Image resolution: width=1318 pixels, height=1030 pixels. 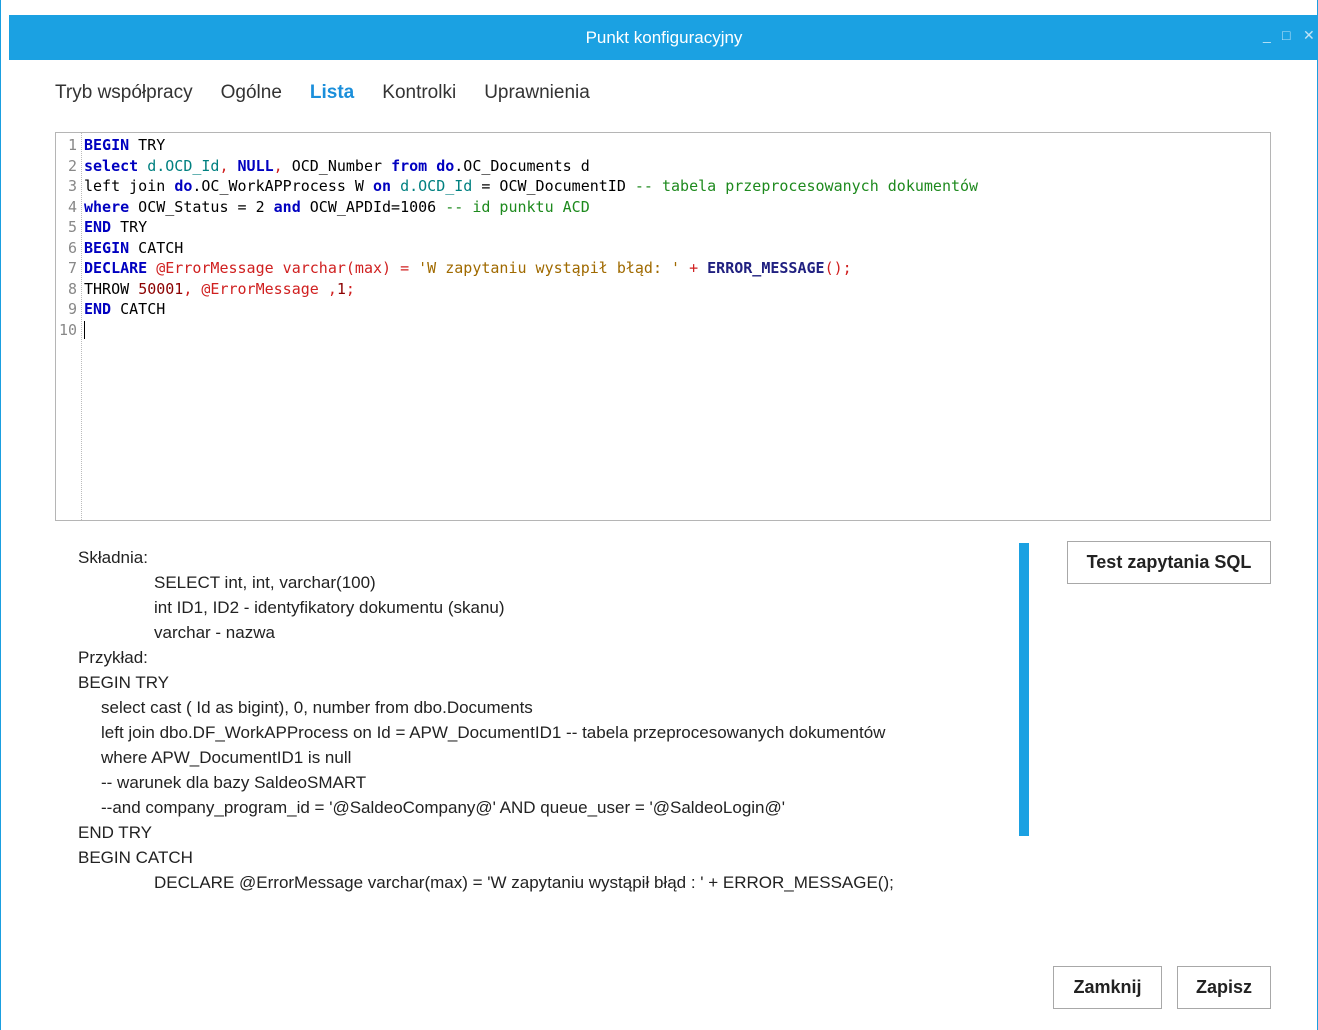 I want to click on code-token: .OC_Documents d, so click(x=522, y=165).